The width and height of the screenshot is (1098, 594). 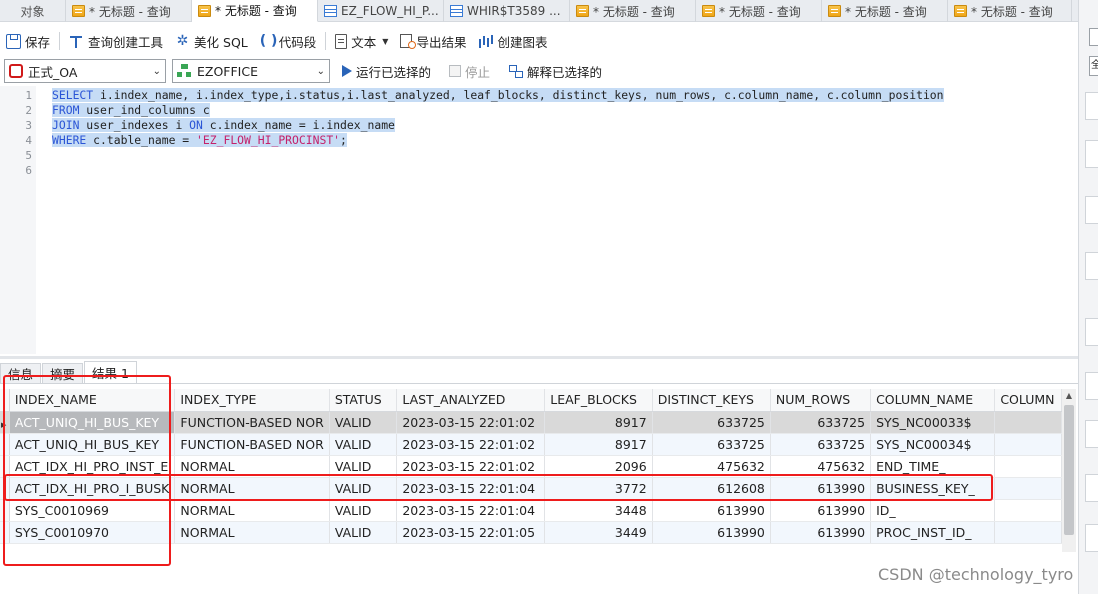 What do you see at coordinates (343, 140) in the screenshot?
I see `sql-token: ;` at bounding box center [343, 140].